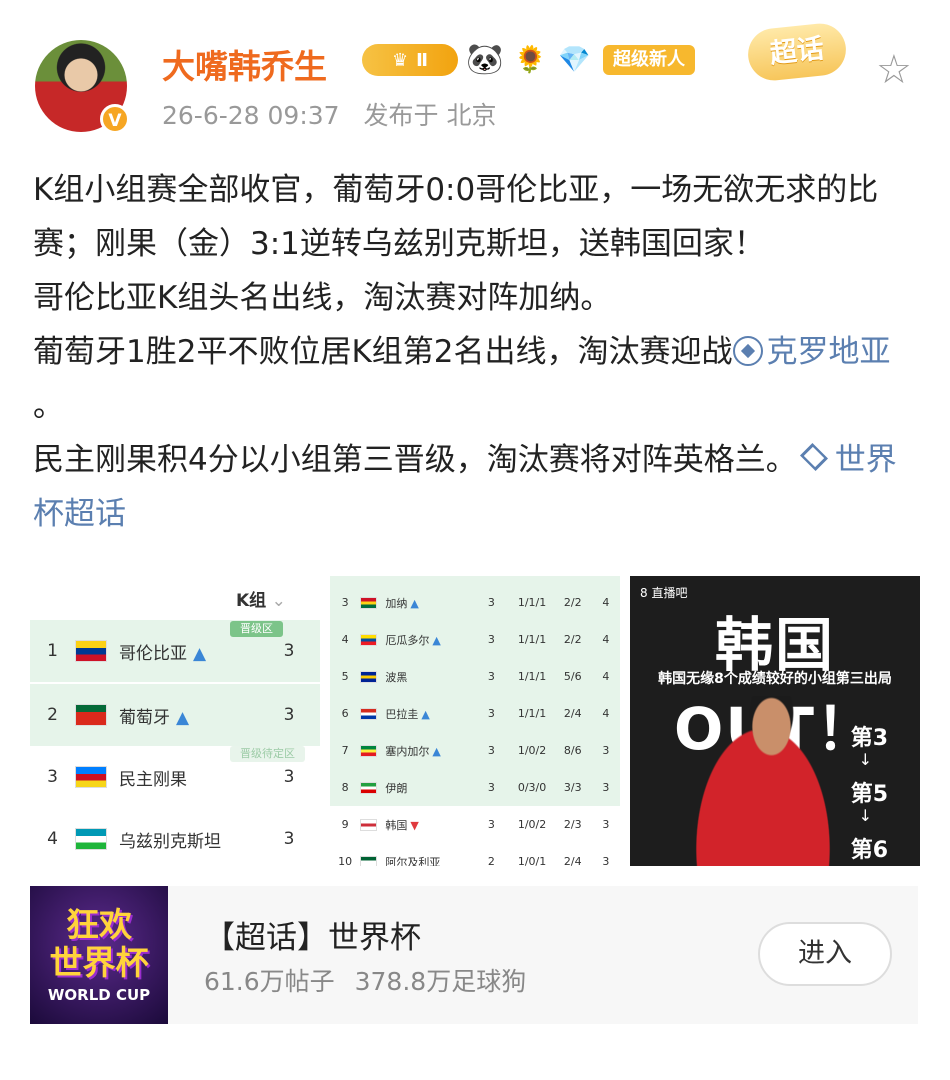 Image resolution: width=950 pixels, height=1080 pixels. I want to click on favorite-star-icon: ☆, so click(894, 70).